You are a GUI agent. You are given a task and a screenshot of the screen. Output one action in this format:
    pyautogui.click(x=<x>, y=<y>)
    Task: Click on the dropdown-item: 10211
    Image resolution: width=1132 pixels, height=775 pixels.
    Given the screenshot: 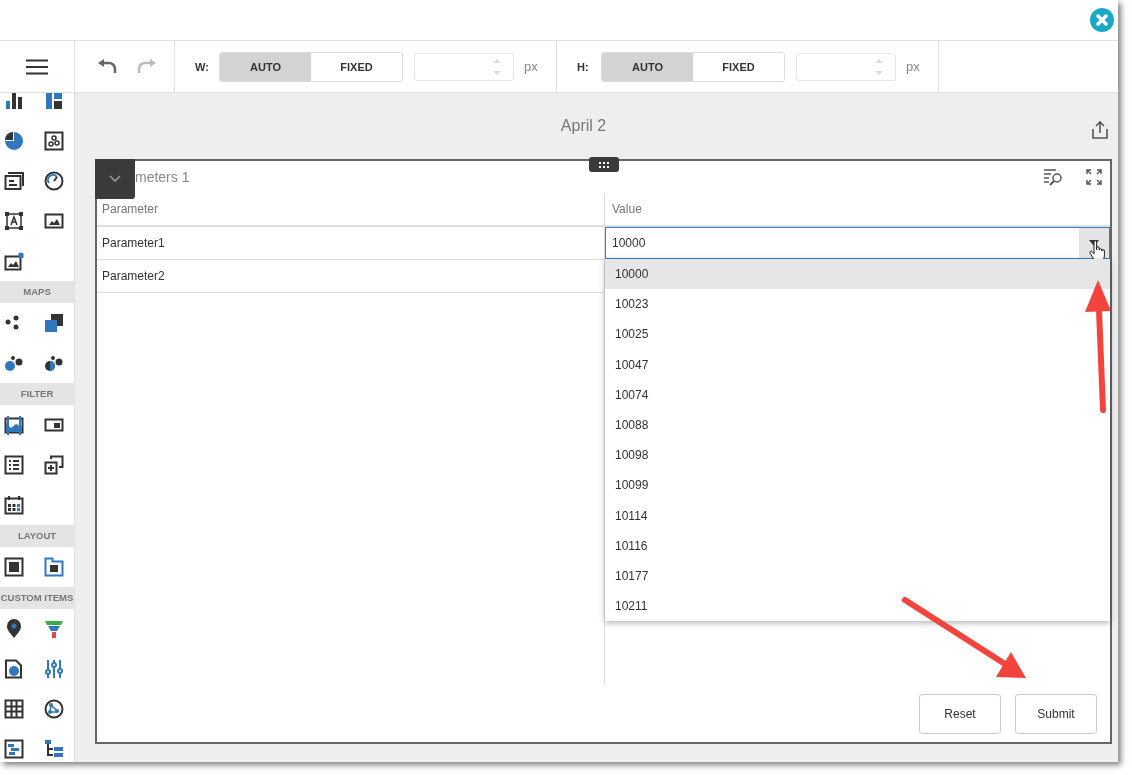 What is the action you would take?
    pyautogui.click(x=857, y=606)
    